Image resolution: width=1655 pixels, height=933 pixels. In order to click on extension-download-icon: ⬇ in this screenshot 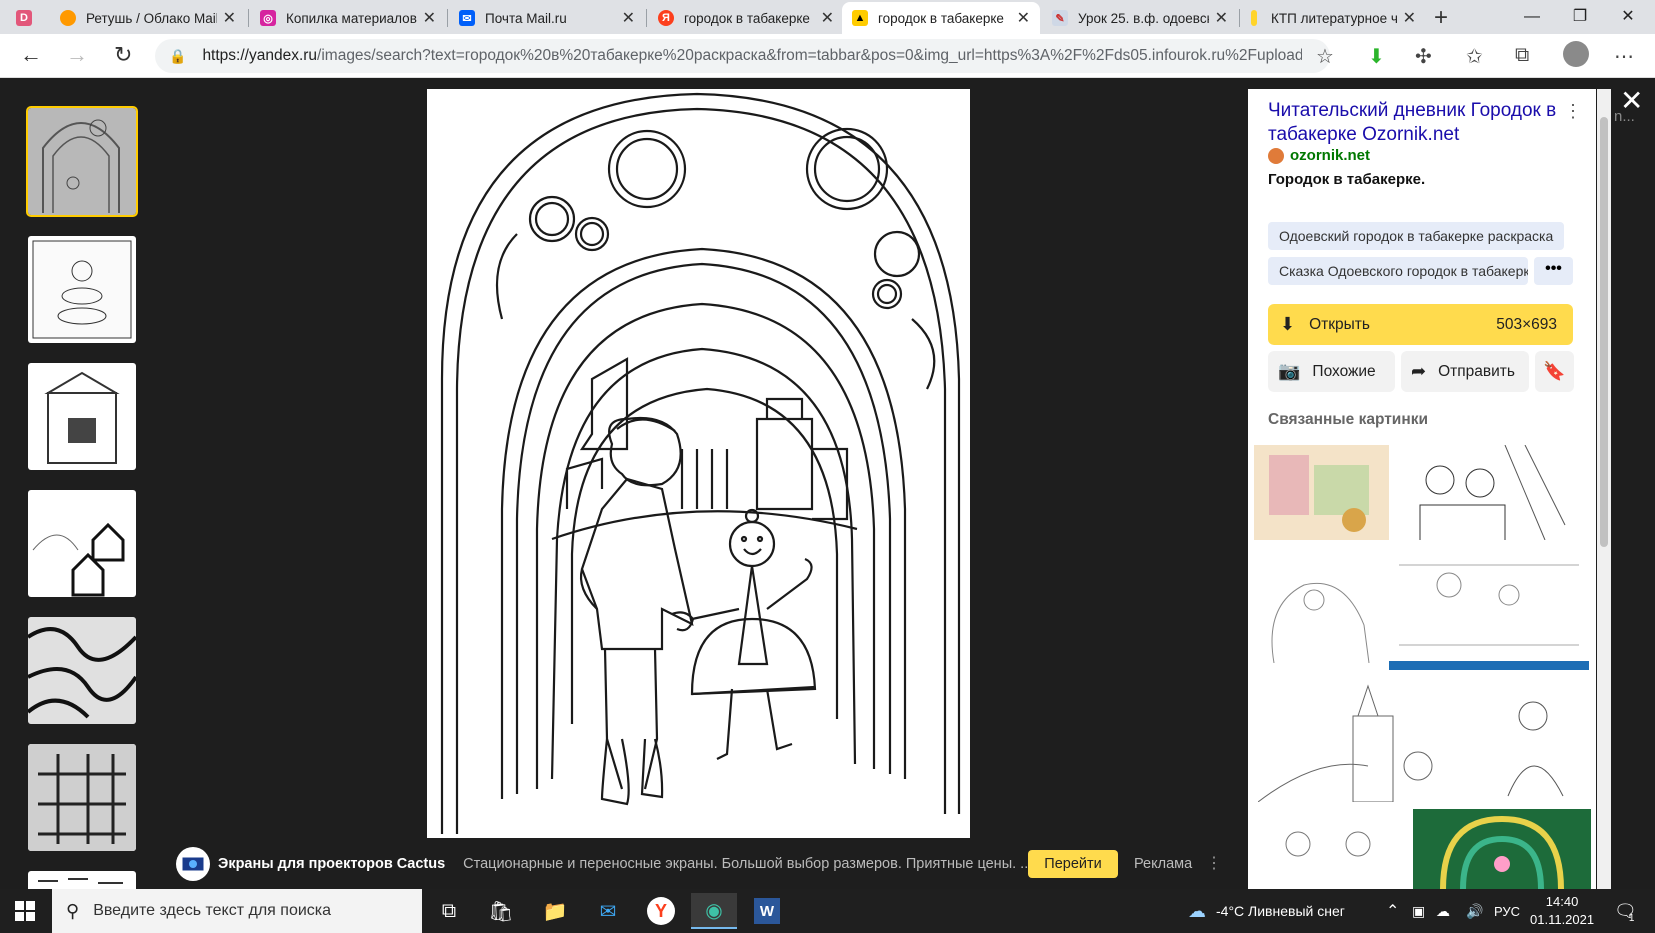, I will do `click(1376, 56)`.